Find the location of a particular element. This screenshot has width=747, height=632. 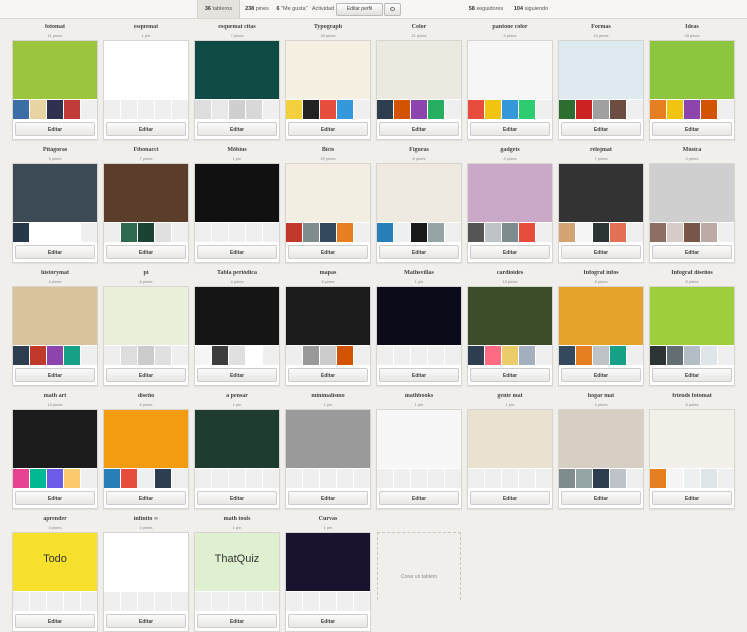

board-11: Bicis 20 pines Editar is located at coordinates (328, 205).